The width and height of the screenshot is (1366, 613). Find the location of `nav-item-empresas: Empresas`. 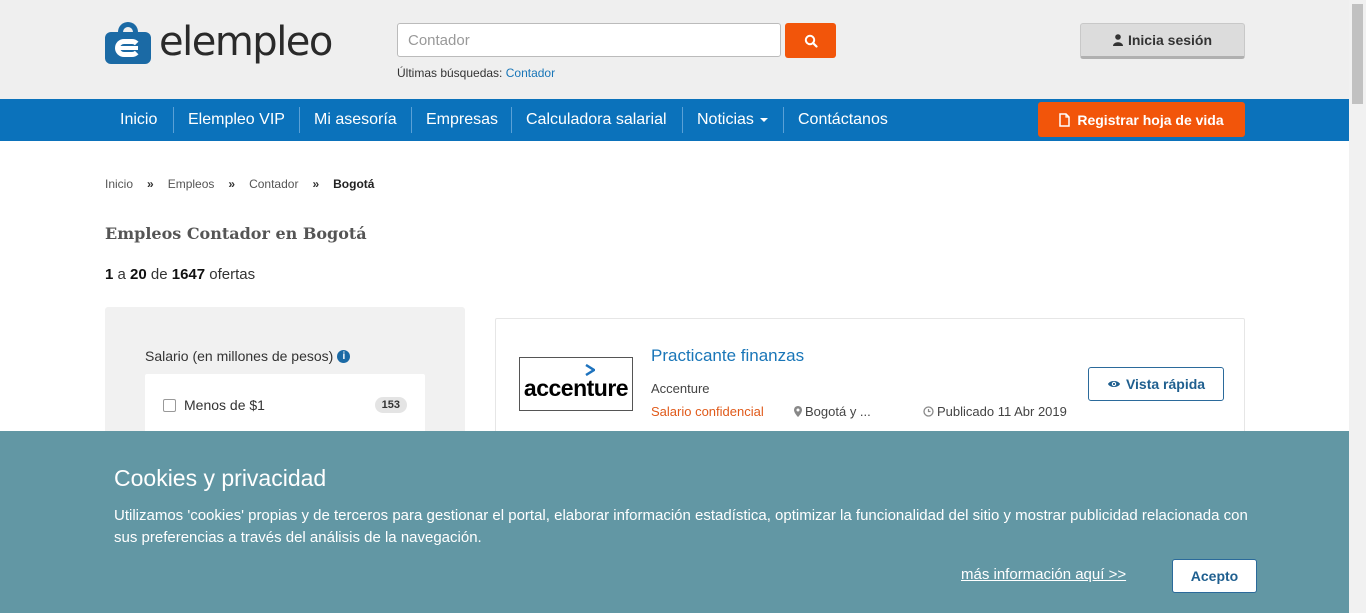

nav-item-empresas: Empresas is located at coordinates (462, 120).